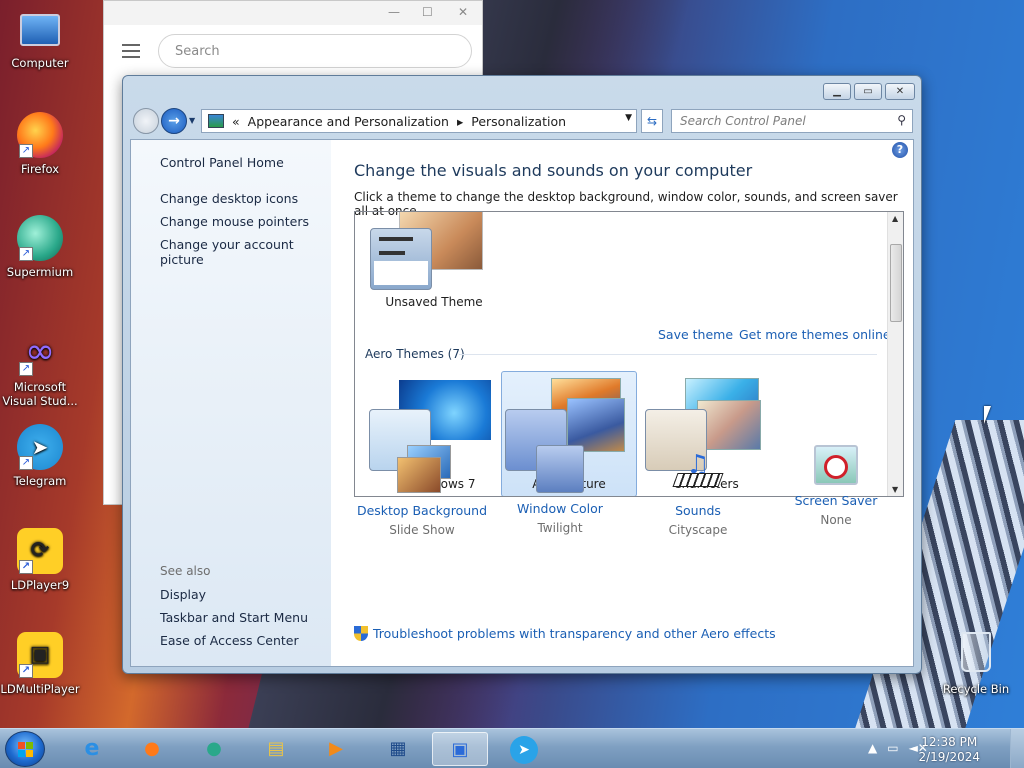 This screenshot has width=1024, height=768. I want to click on taskbar-firefox-icon: ●, so click(152, 749).